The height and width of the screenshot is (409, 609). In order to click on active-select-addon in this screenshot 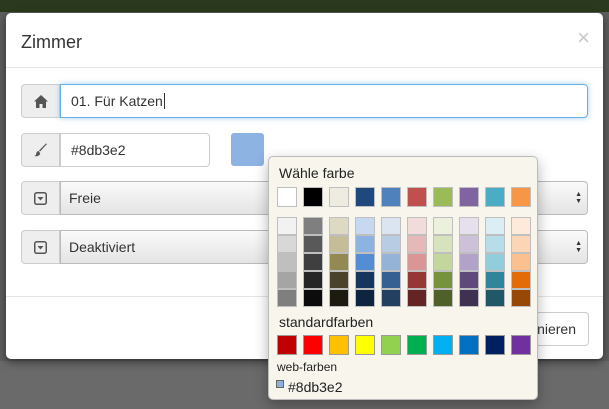, I will do `click(40, 247)`.